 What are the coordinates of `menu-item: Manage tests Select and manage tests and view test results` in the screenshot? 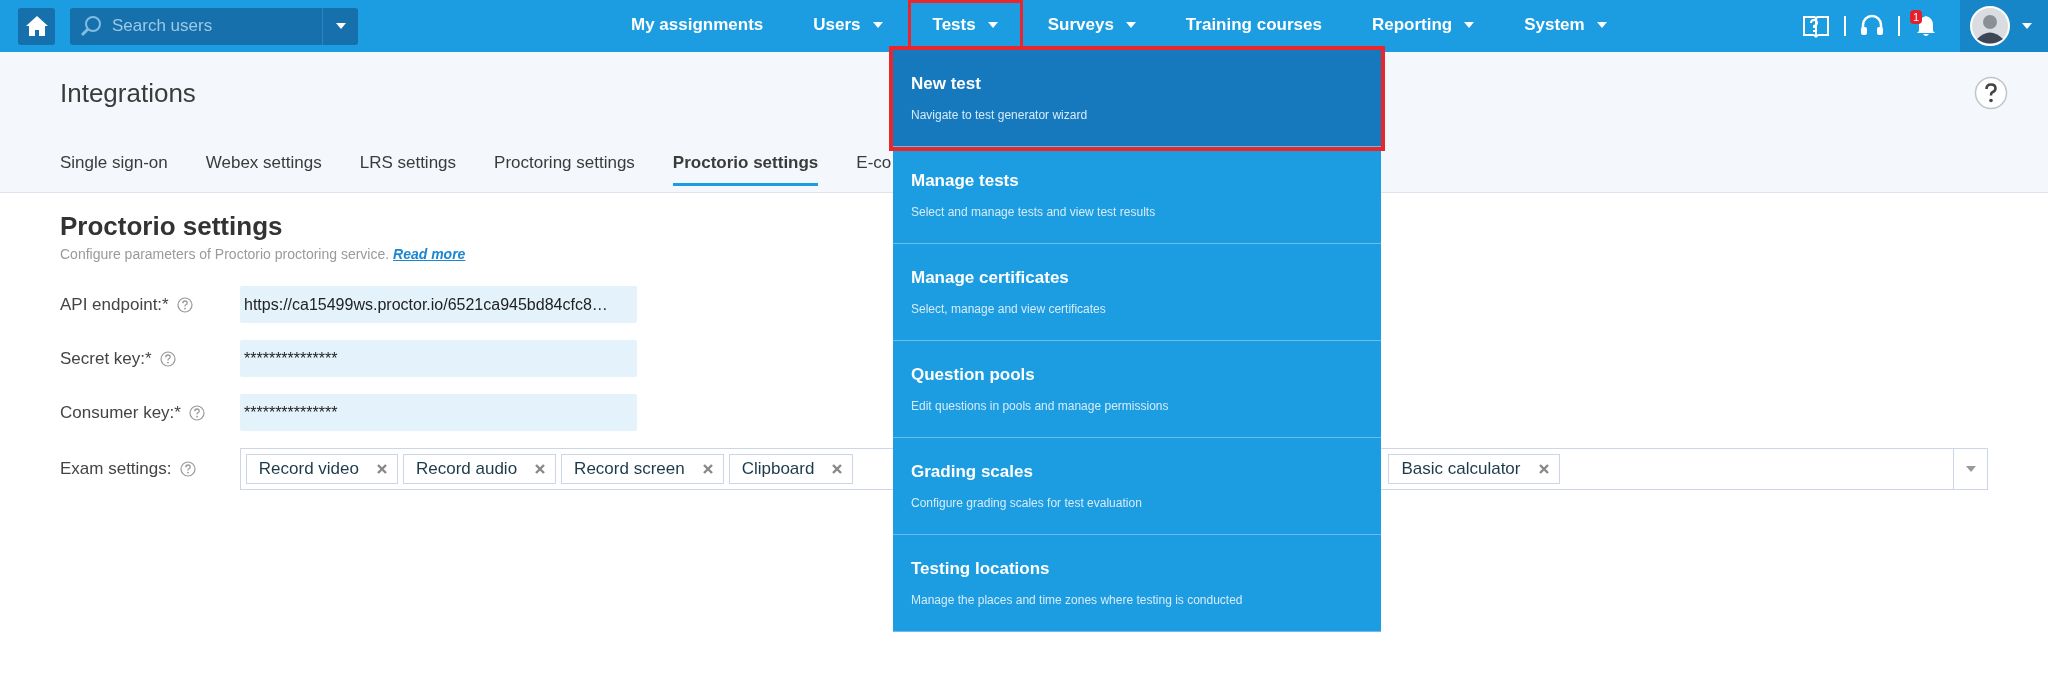 It's located at (1137, 195).